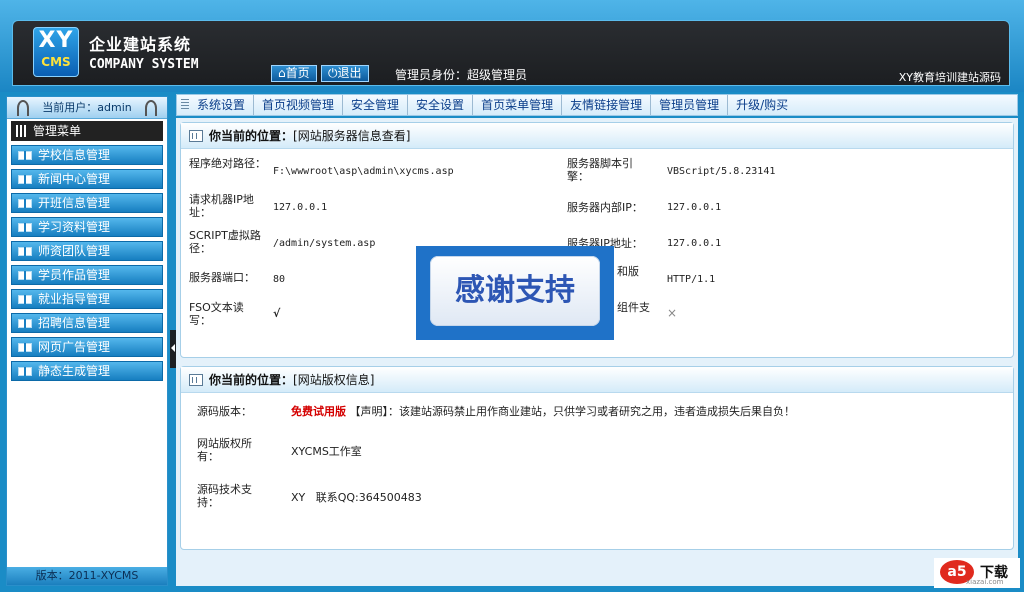 This screenshot has height=592, width=1024. What do you see at coordinates (318, 411) in the screenshot?
I see `free-trial-badge: 免费试用版` at bounding box center [318, 411].